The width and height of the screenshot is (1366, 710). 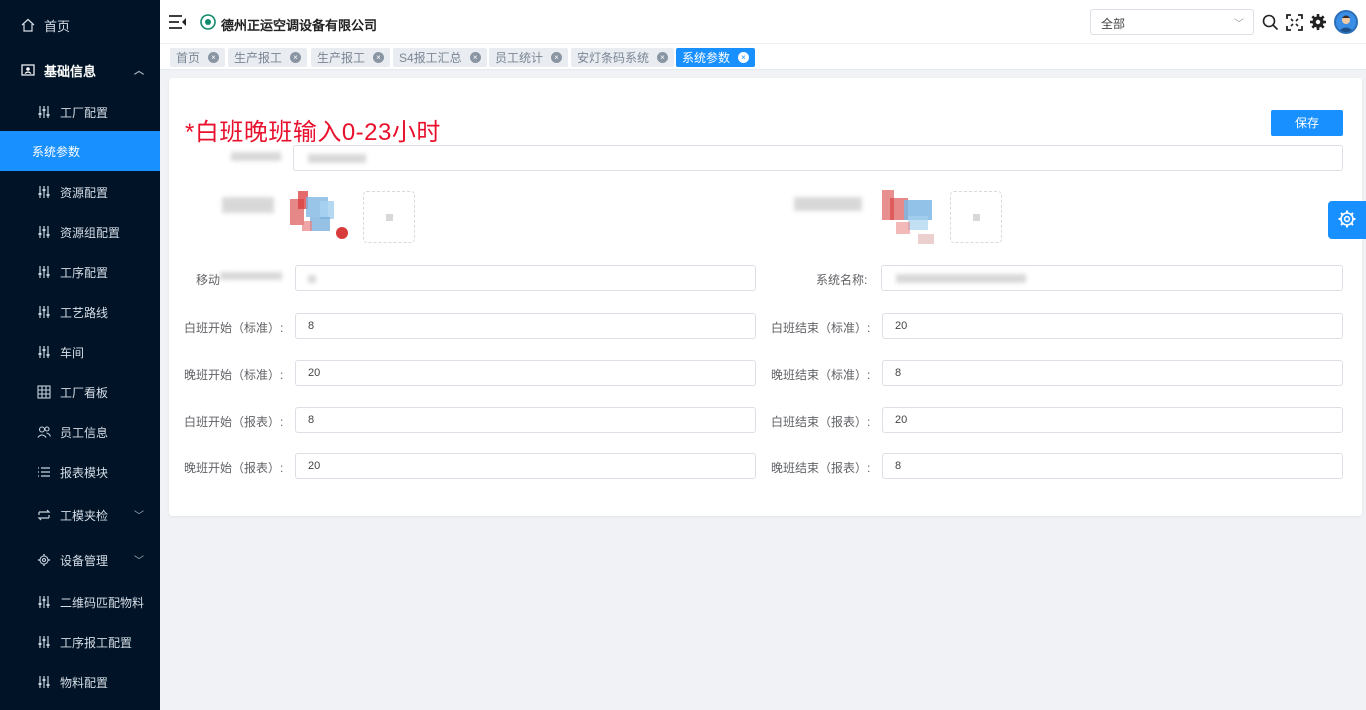 What do you see at coordinates (519, 58) in the screenshot?
I see `tab-label: 员工统计` at bounding box center [519, 58].